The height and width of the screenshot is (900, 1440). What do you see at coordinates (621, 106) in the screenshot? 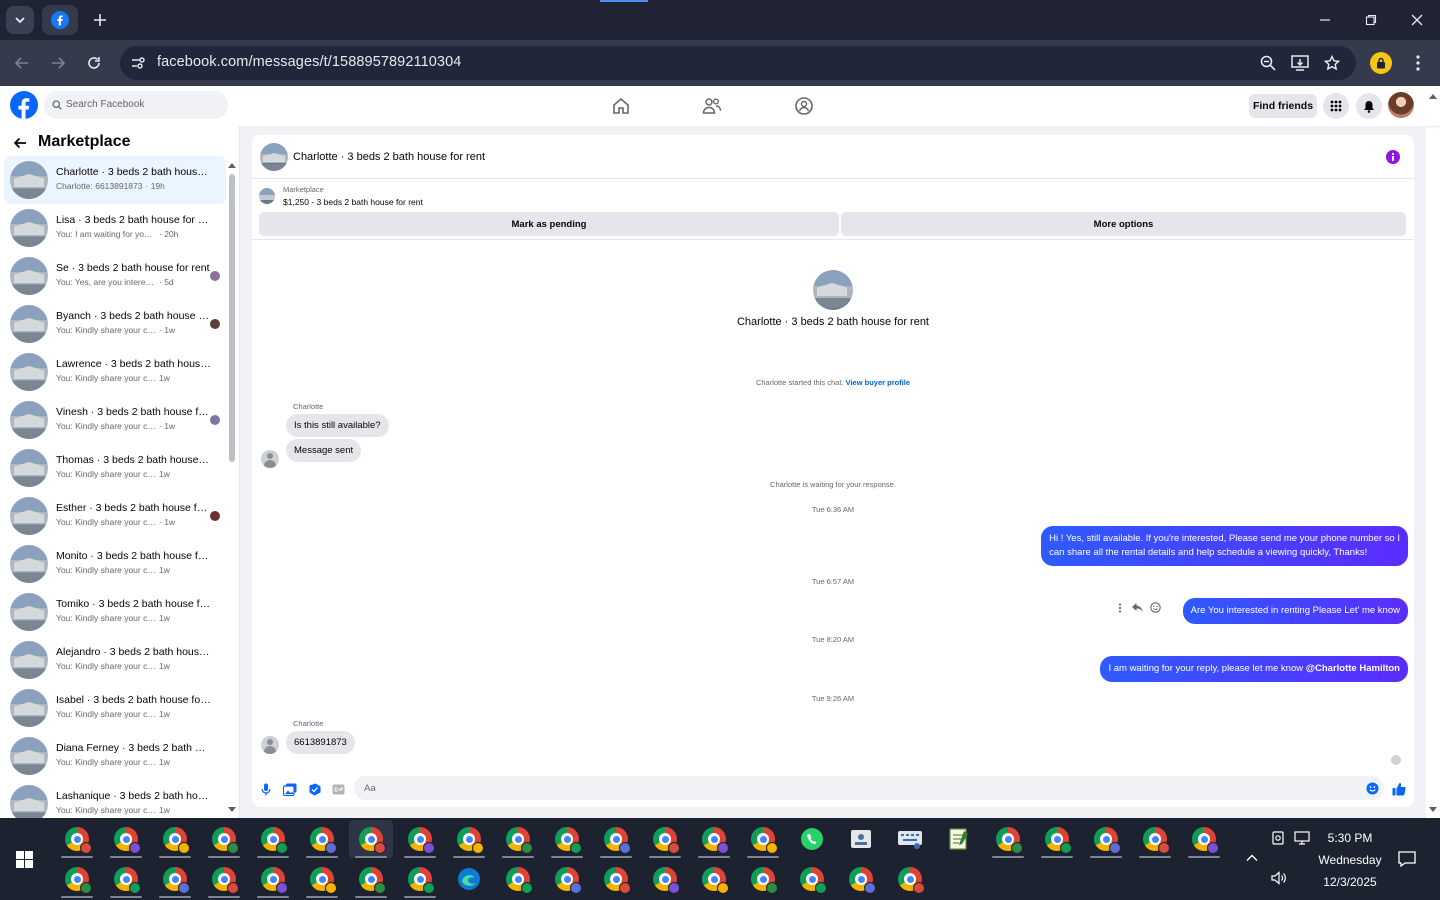
I see `home-icon` at bounding box center [621, 106].